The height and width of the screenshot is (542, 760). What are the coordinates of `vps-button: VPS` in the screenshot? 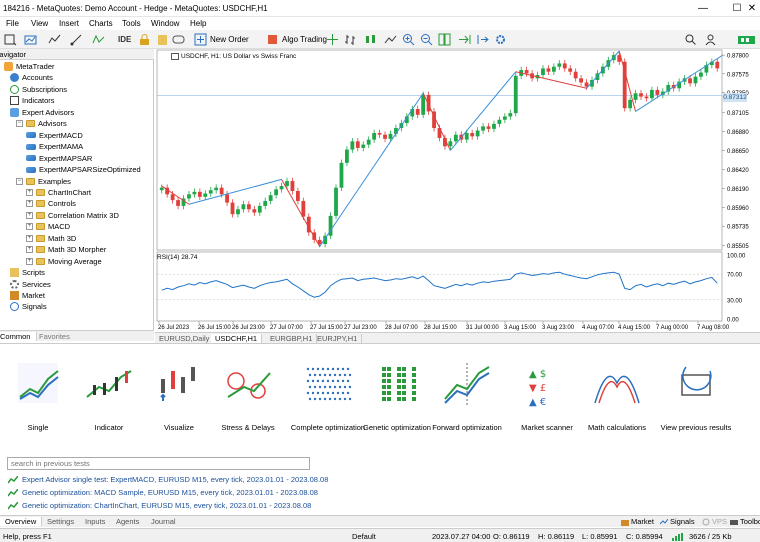 It's located at (714, 521).